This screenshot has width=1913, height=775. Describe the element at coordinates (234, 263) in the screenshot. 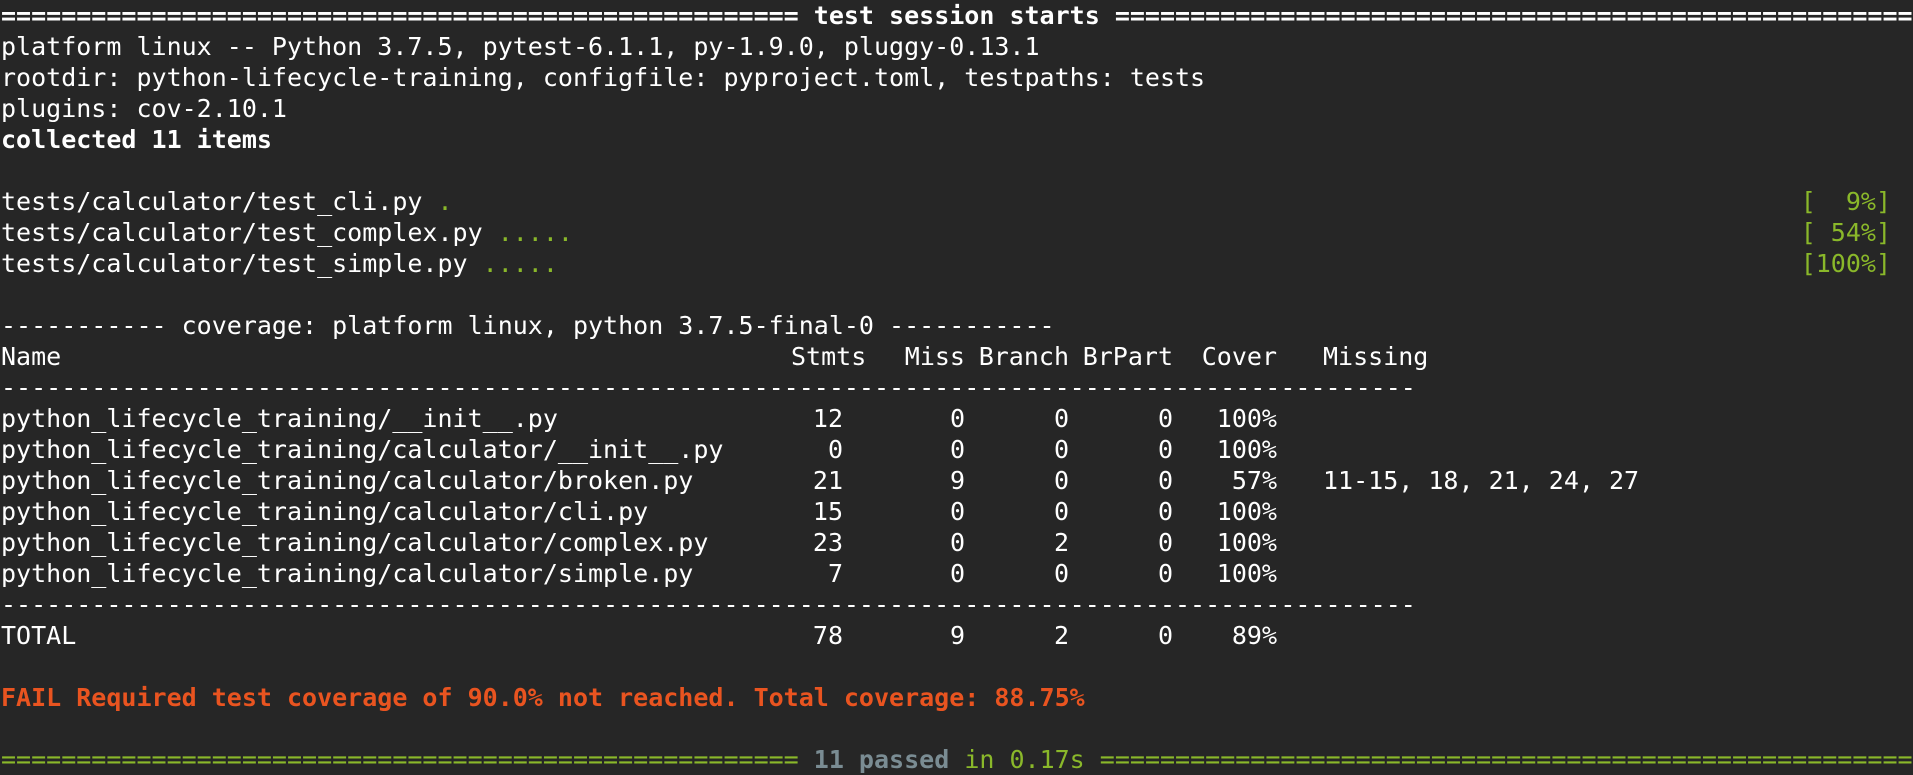

I see `test-file: tests/calculator/test_simple.py` at that location.